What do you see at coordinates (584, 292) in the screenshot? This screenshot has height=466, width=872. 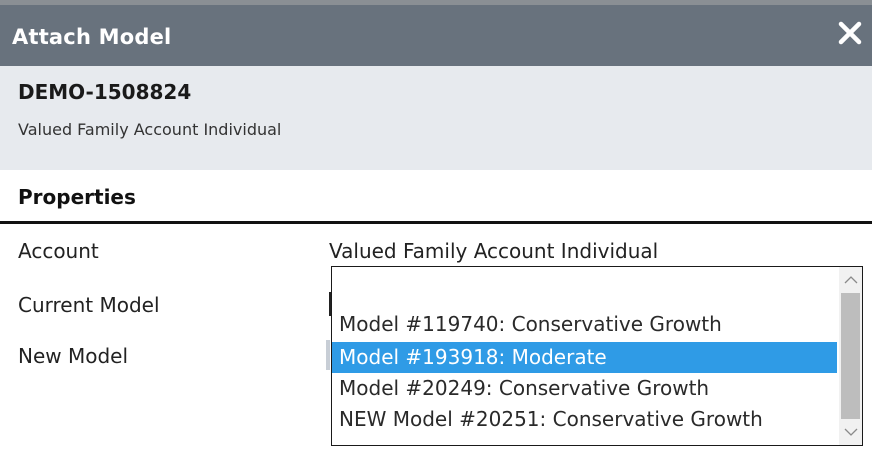 I see `dropdown-option-empty` at bounding box center [584, 292].